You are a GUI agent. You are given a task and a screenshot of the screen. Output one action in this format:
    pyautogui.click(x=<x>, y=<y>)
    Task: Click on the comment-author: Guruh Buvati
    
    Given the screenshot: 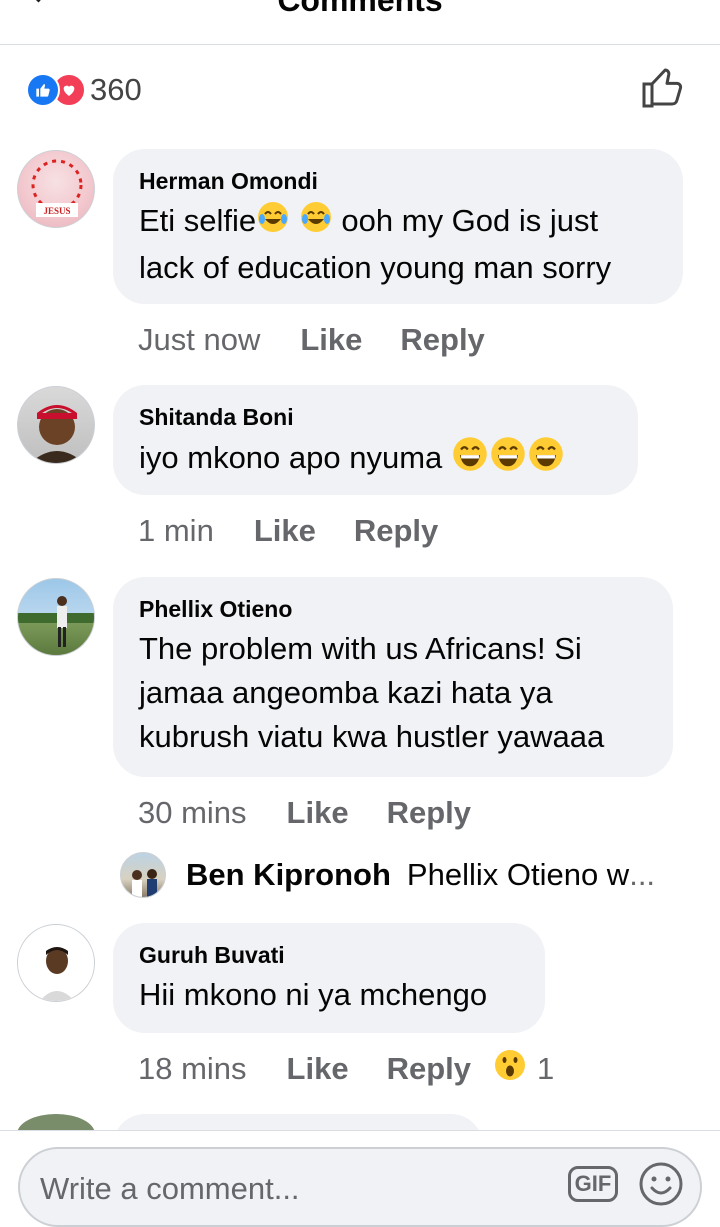 What is the action you would take?
    pyautogui.click(x=329, y=955)
    